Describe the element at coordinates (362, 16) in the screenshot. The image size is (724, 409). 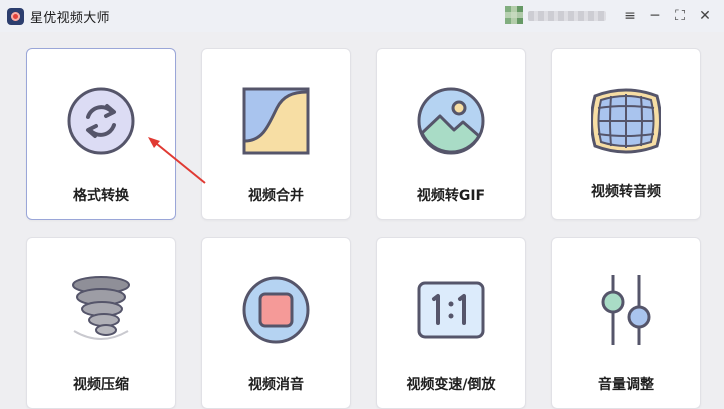
I see `title-bar: 星优视频大师 ≡ ─ ⛶ ✕` at that location.